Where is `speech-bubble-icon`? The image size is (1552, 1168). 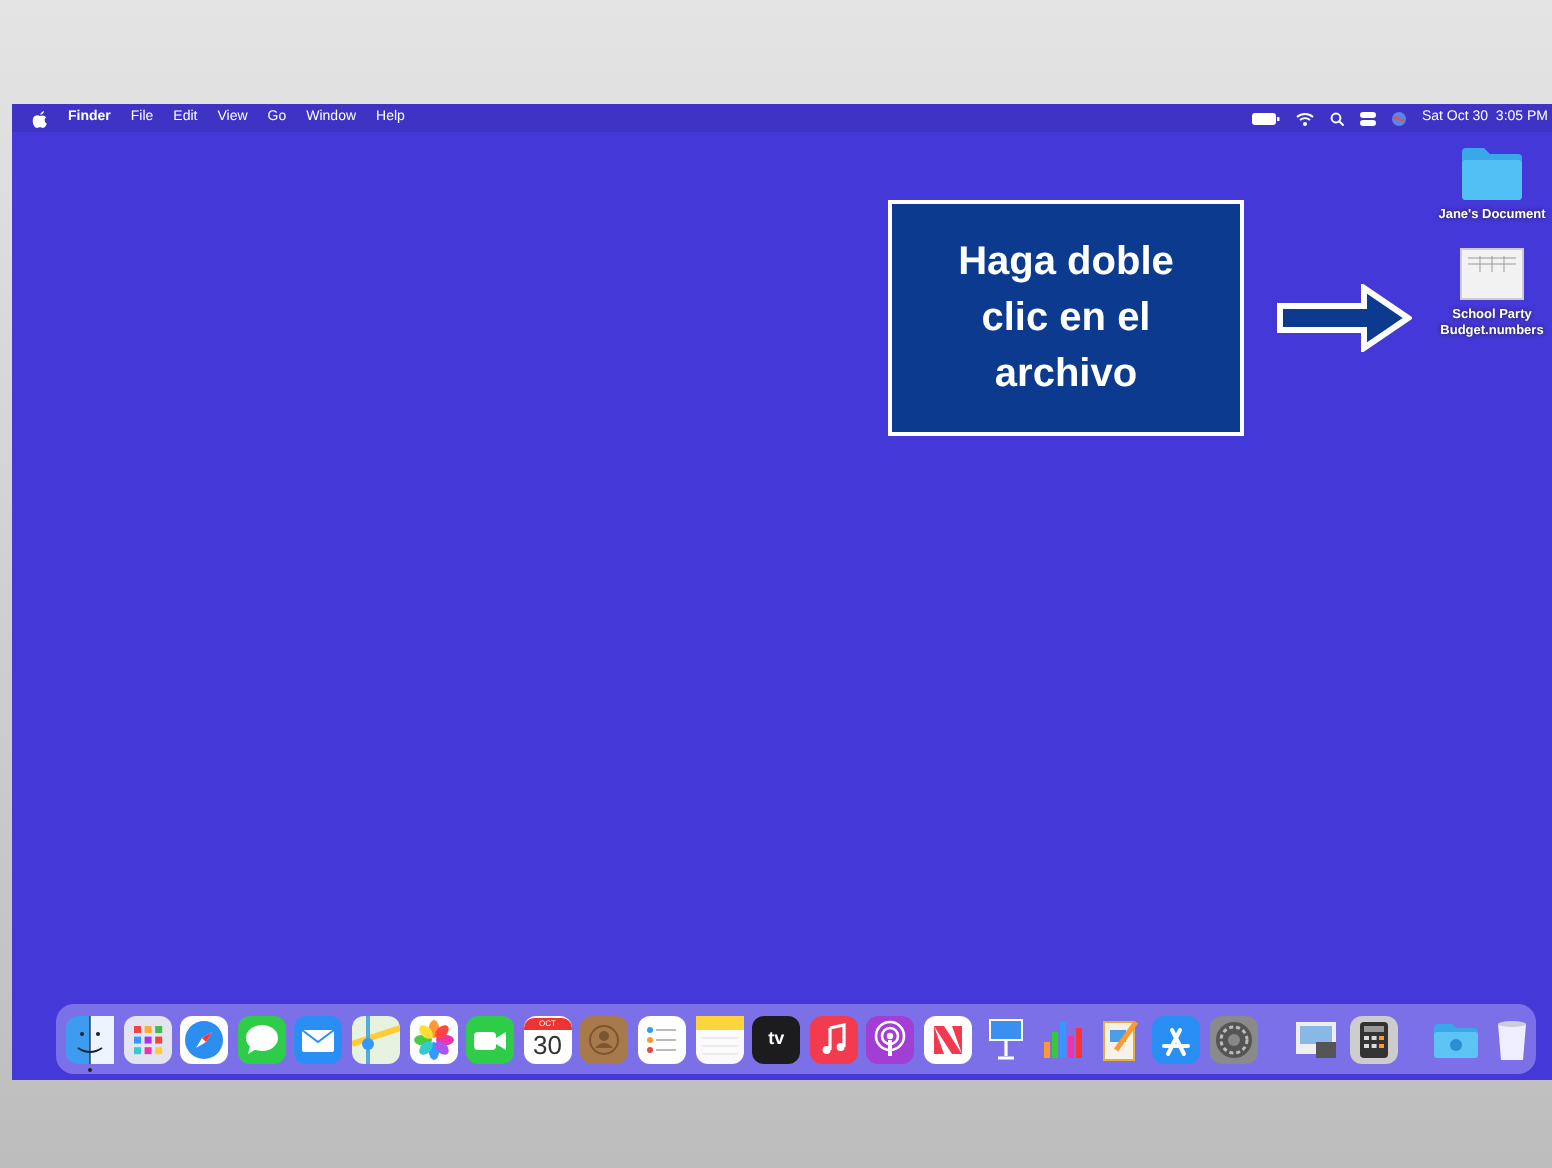
speech-bubble-icon is located at coordinates (261, 1039).